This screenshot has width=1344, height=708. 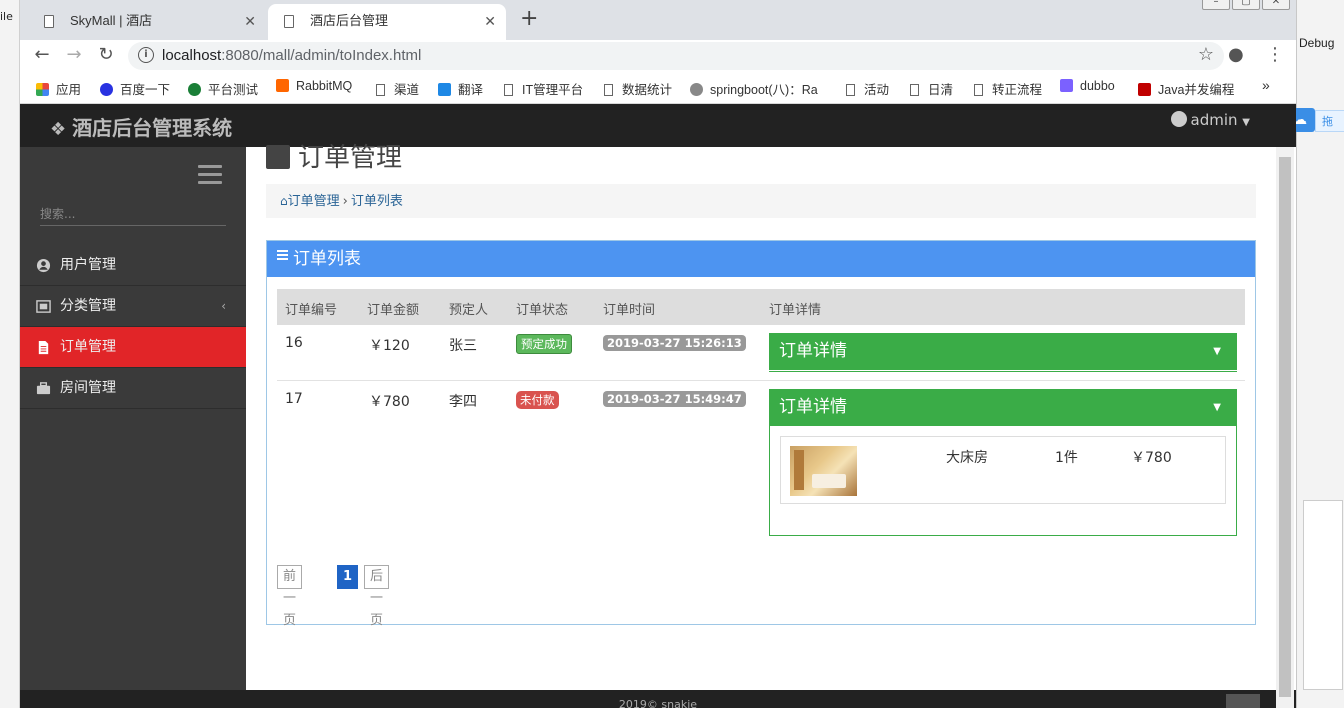 What do you see at coordinates (58, 129) in the screenshot?
I see `cubes-icon: ❖` at bounding box center [58, 129].